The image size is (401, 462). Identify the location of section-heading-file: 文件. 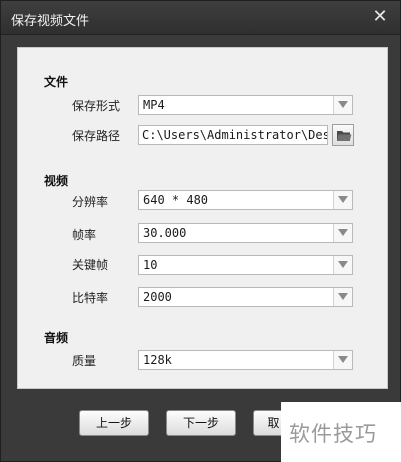
(56, 82).